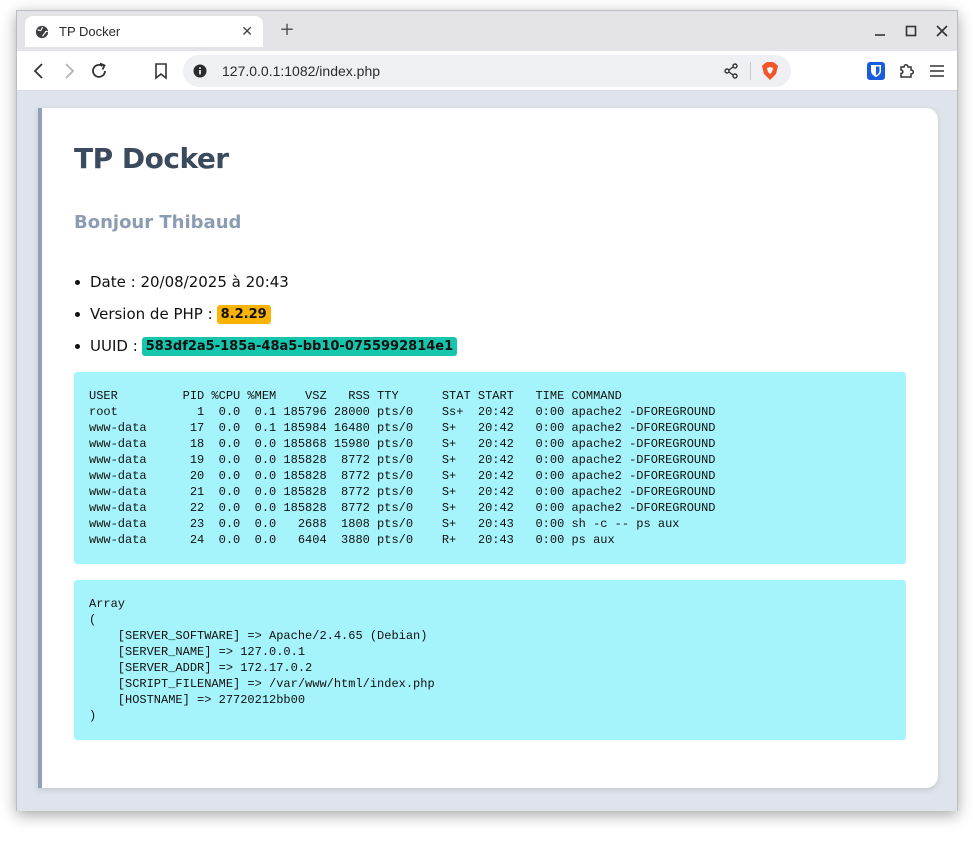  What do you see at coordinates (911, 31) in the screenshot?
I see `maximize-icon` at bounding box center [911, 31].